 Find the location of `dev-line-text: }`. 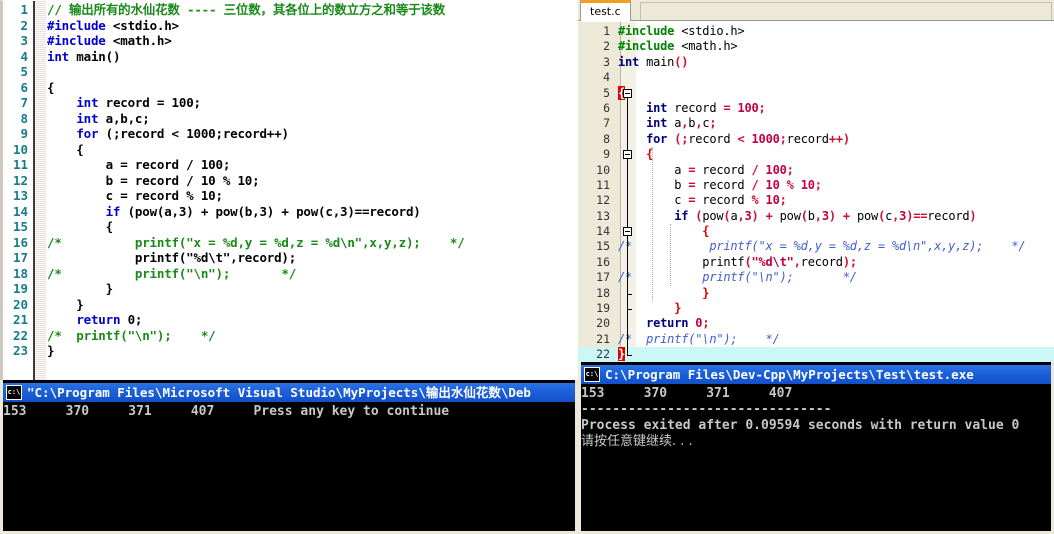

dev-line-text: } is located at coordinates (622, 354).